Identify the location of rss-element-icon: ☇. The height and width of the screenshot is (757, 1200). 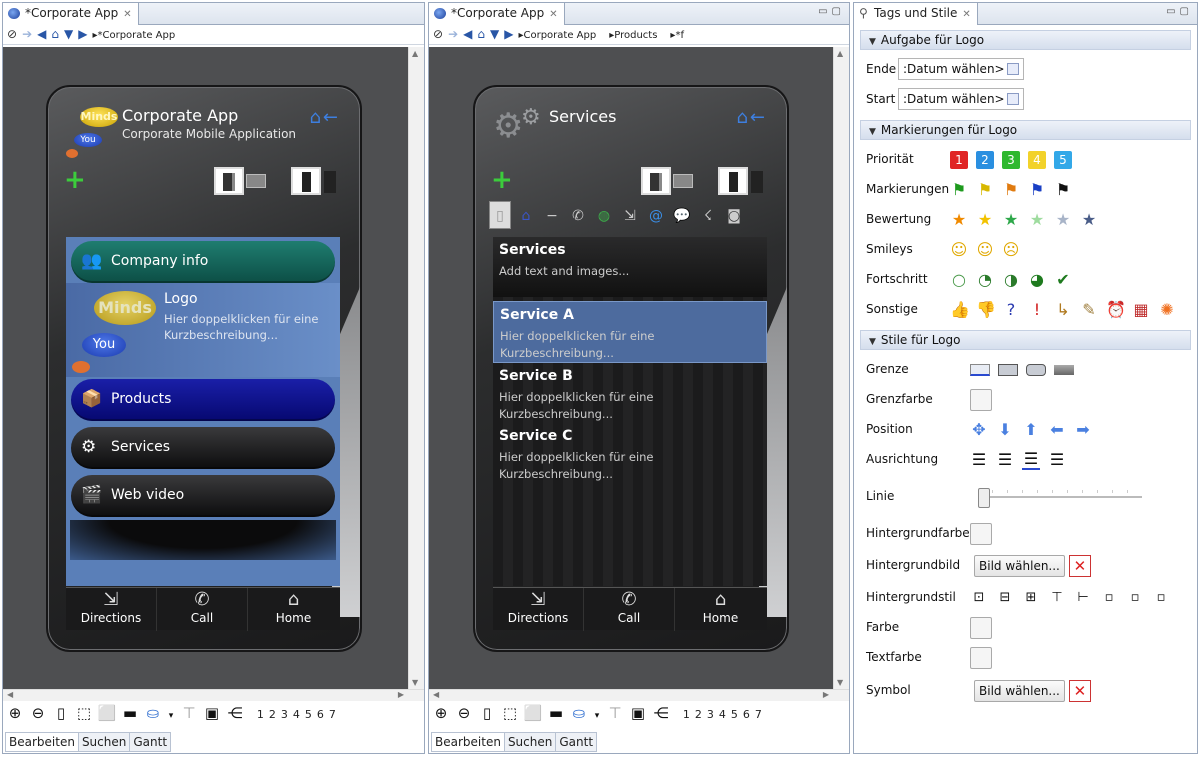
(708, 216).